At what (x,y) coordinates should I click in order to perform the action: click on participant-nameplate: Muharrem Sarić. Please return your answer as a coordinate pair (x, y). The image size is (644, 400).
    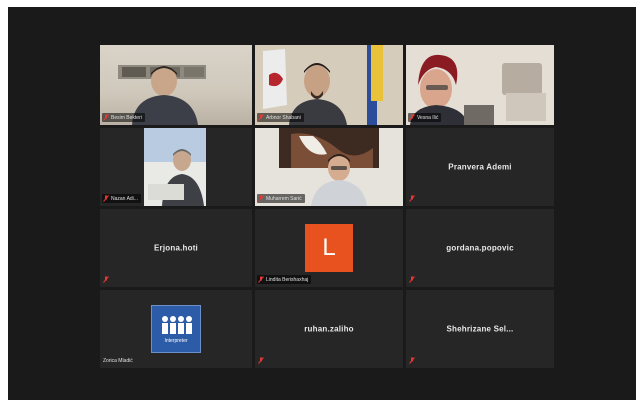
    Looking at the image, I should click on (281, 198).